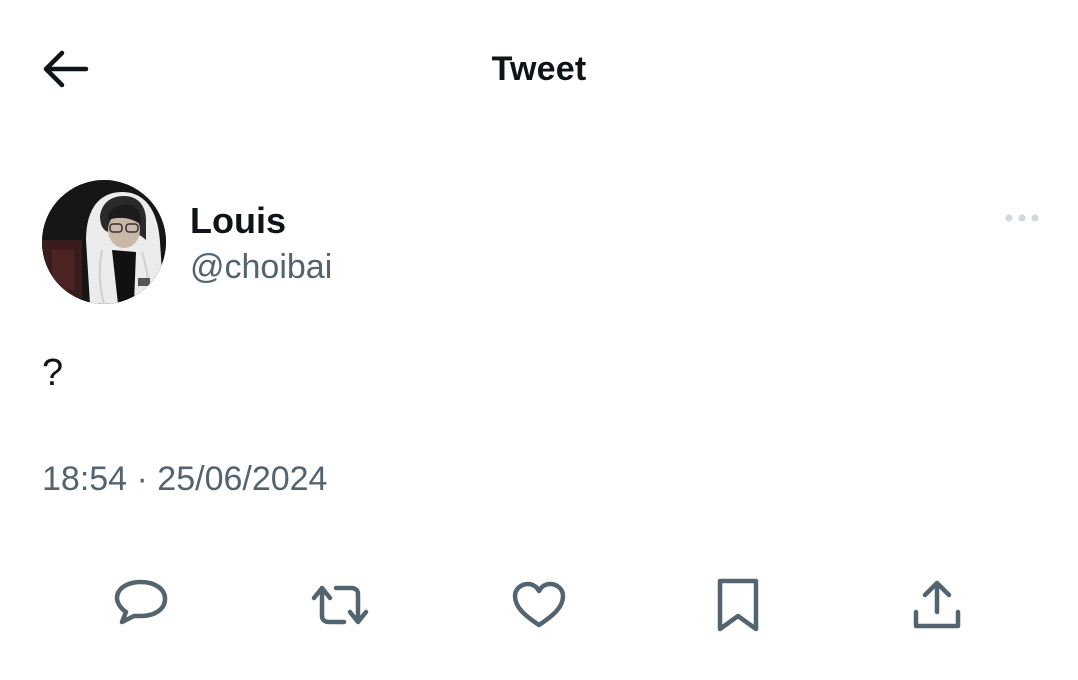  I want to click on reply-button, so click(141, 605).